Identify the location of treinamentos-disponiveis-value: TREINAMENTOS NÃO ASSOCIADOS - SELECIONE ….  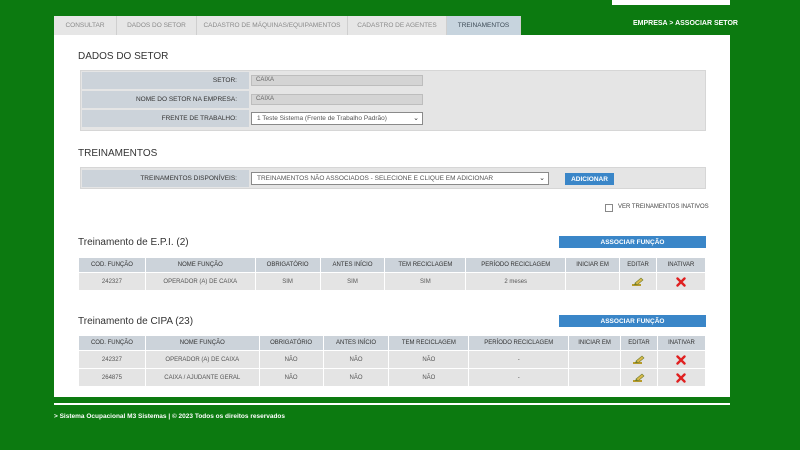
(375, 178).